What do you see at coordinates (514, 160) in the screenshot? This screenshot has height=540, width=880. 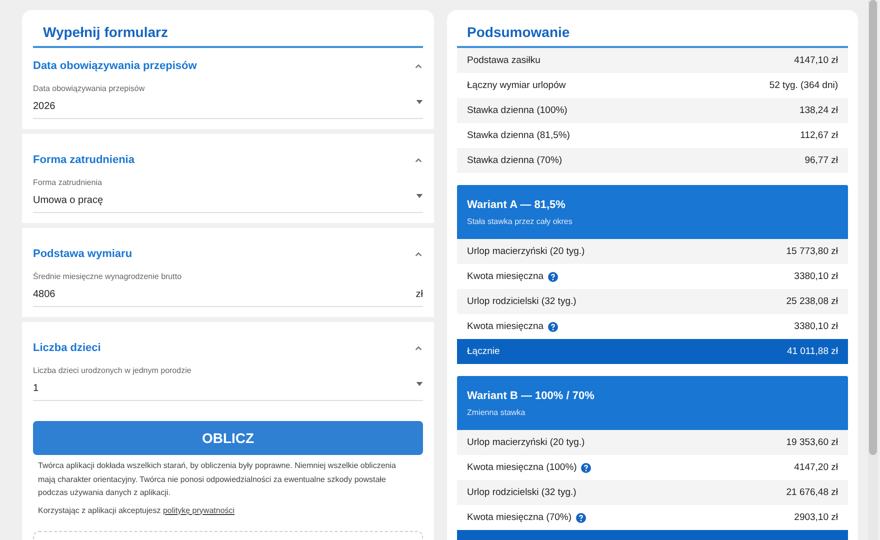 I see `row-label: Stawka dzienna (70%)` at bounding box center [514, 160].